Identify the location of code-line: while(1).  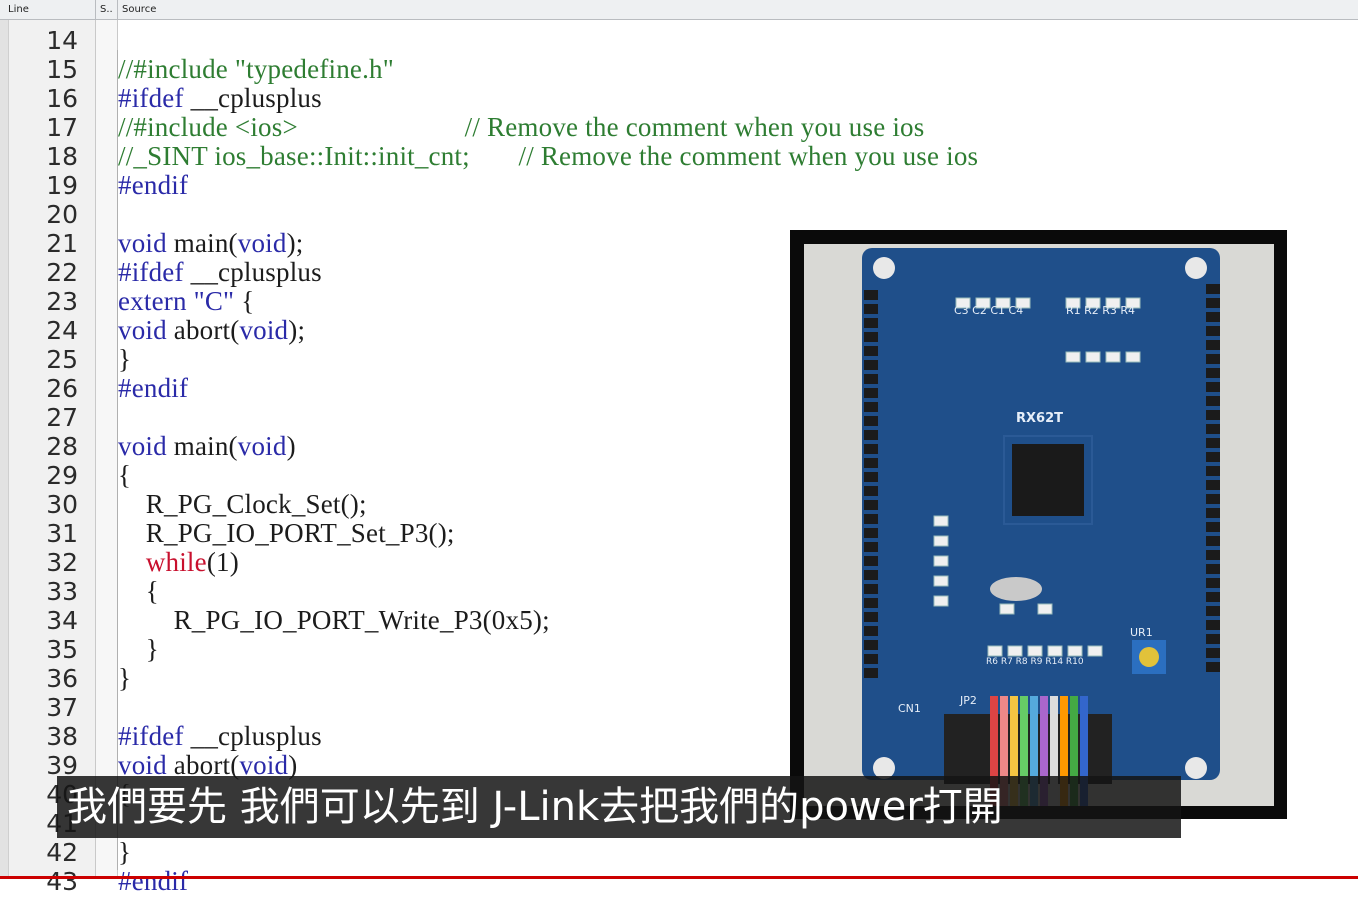
(178, 561).